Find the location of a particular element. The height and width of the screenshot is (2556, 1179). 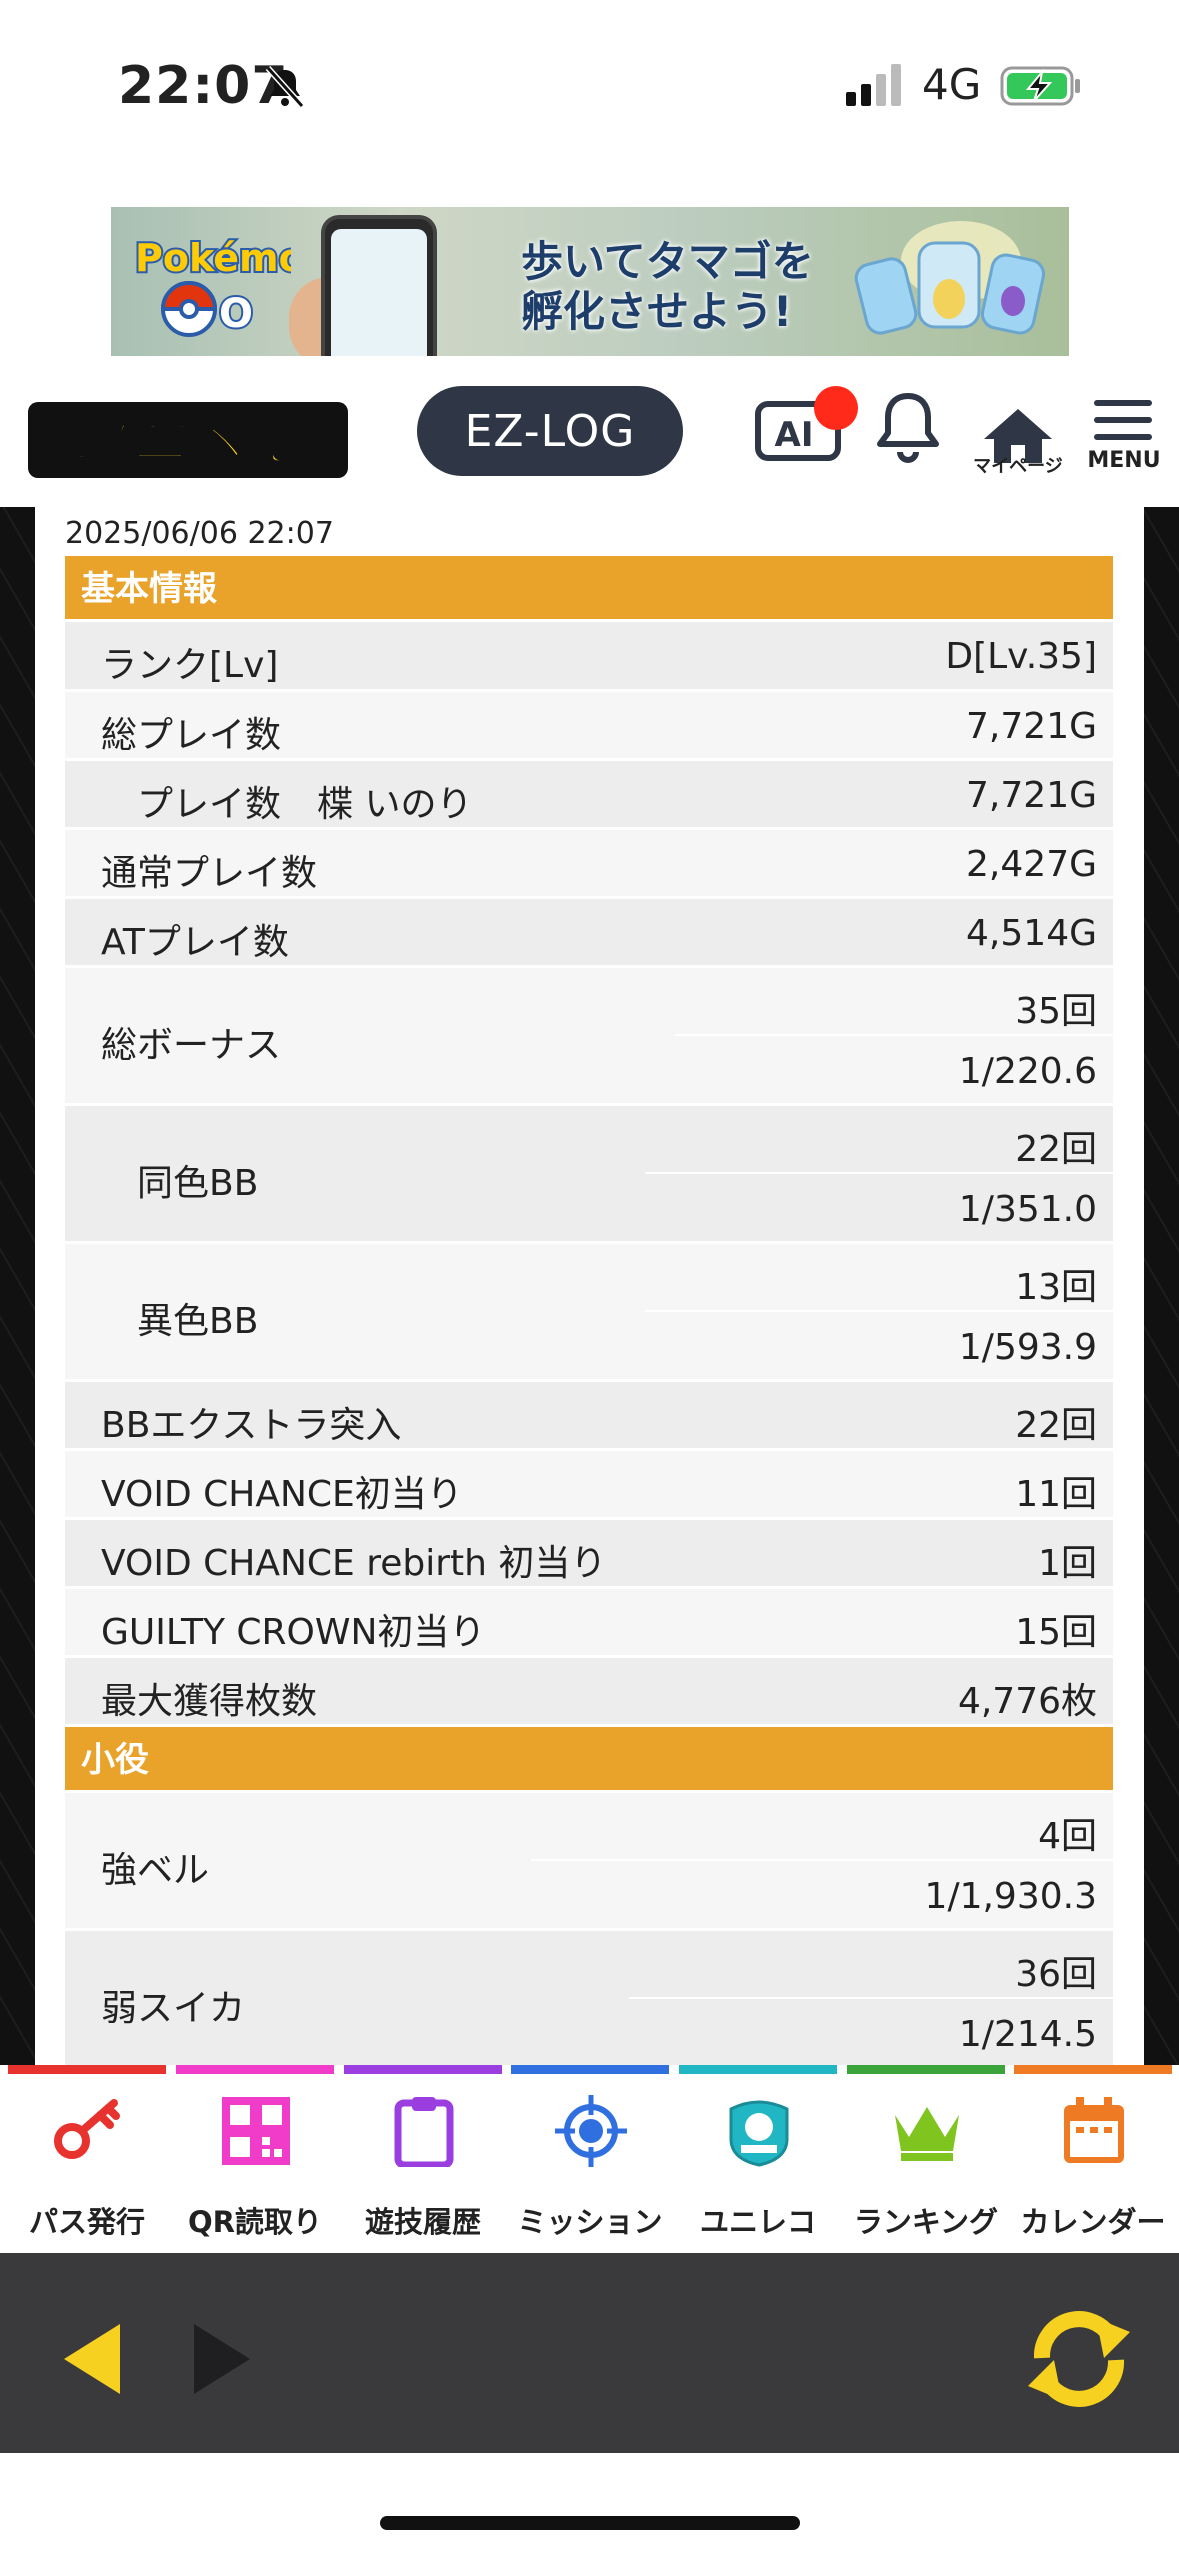

unimemo-logo: ユニメモ is located at coordinates (188, 440).